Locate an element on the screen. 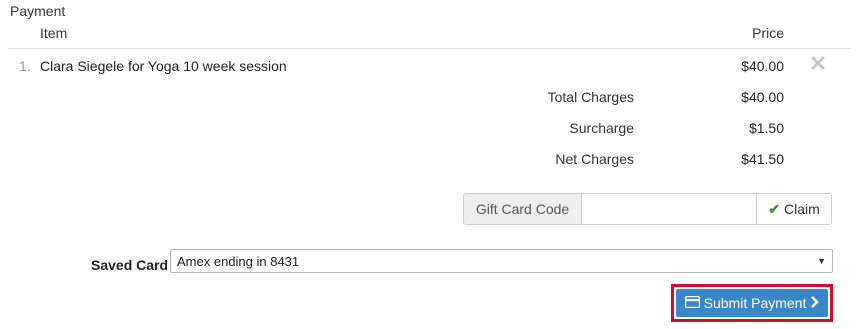 This screenshot has width=859, height=329. submit-payment-button: Submit Payment is located at coordinates (752, 303).